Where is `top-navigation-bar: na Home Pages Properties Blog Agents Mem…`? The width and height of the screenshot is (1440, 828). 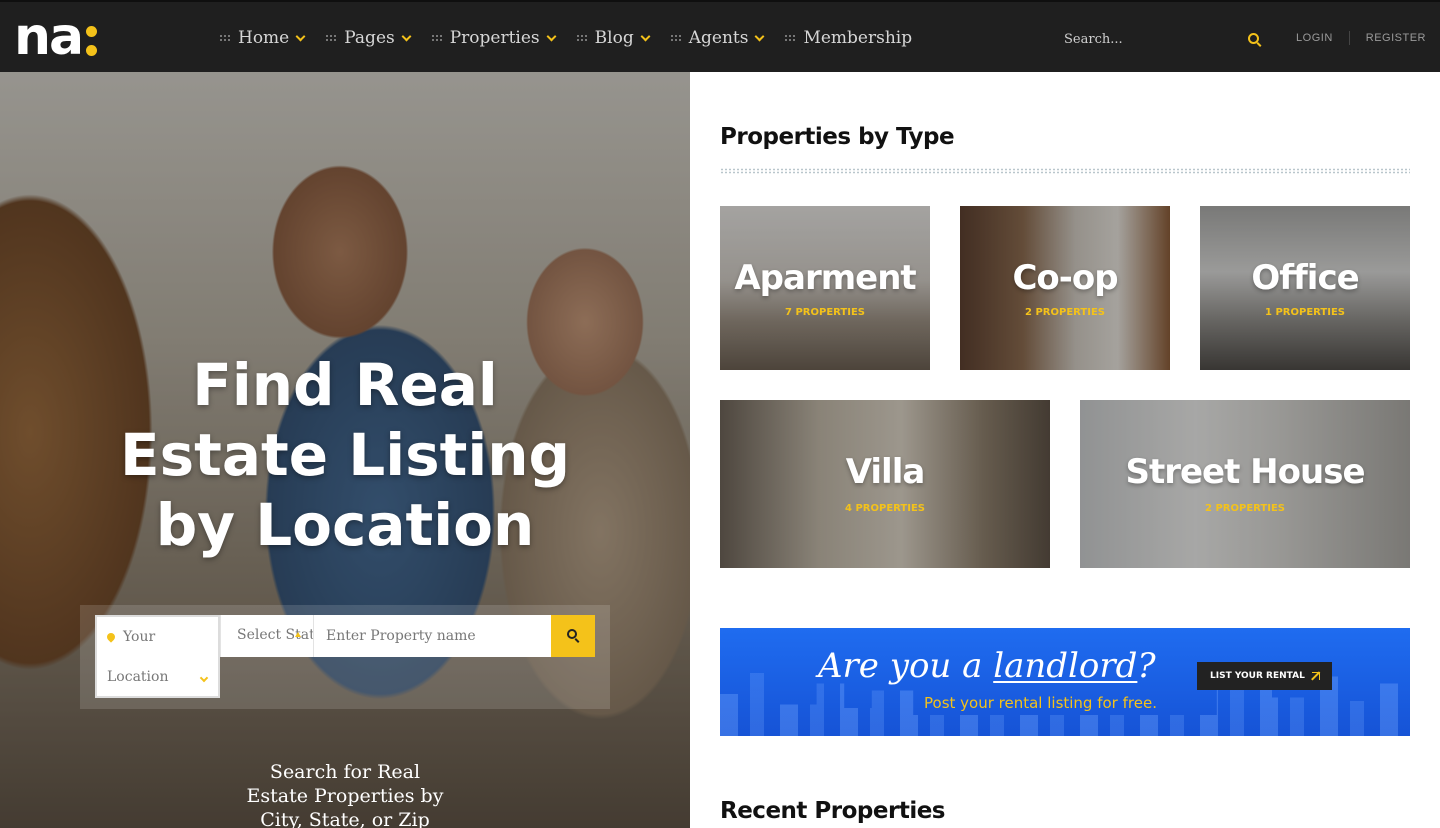 top-navigation-bar: na Home Pages Properties Blog Agents Mem… is located at coordinates (720, 36).